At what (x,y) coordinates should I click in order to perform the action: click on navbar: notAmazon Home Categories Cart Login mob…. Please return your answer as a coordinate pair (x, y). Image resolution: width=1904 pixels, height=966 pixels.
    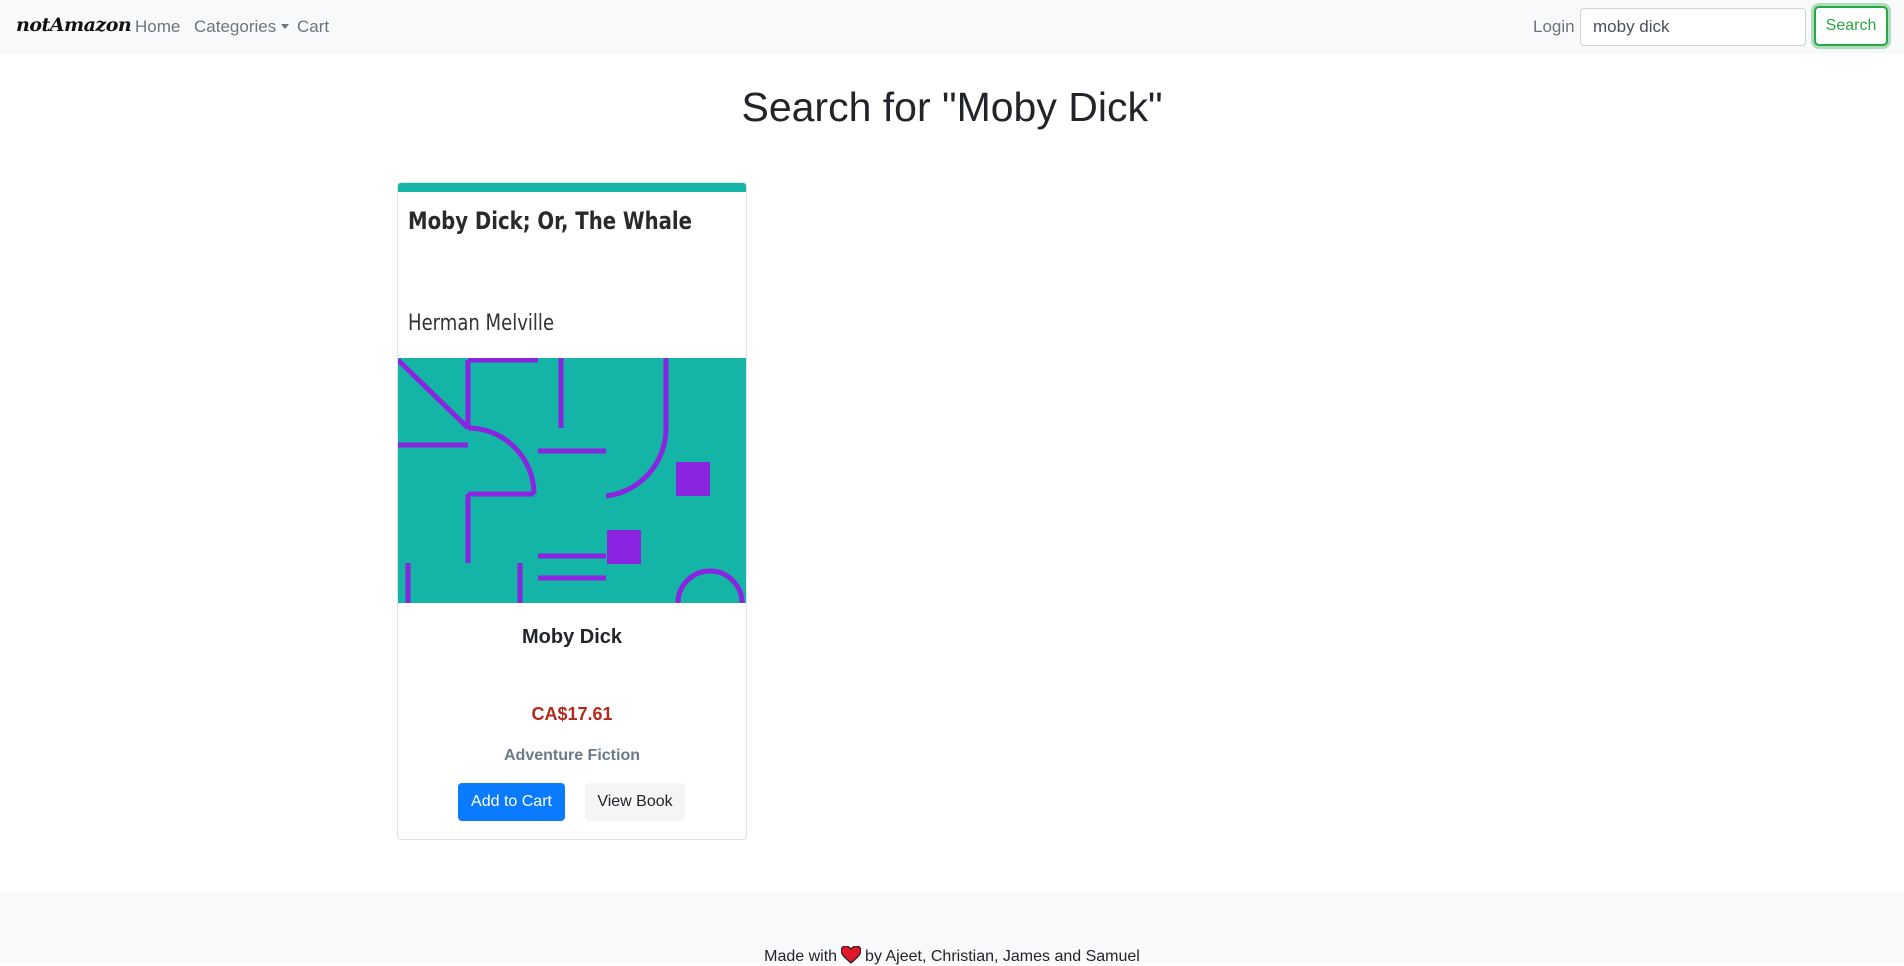
    Looking at the image, I should click on (952, 27).